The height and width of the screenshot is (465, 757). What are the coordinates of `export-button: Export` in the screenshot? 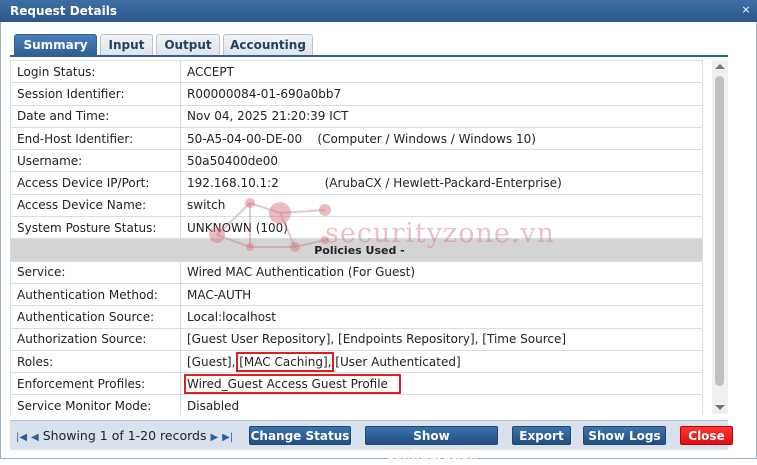 It's located at (541, 435).